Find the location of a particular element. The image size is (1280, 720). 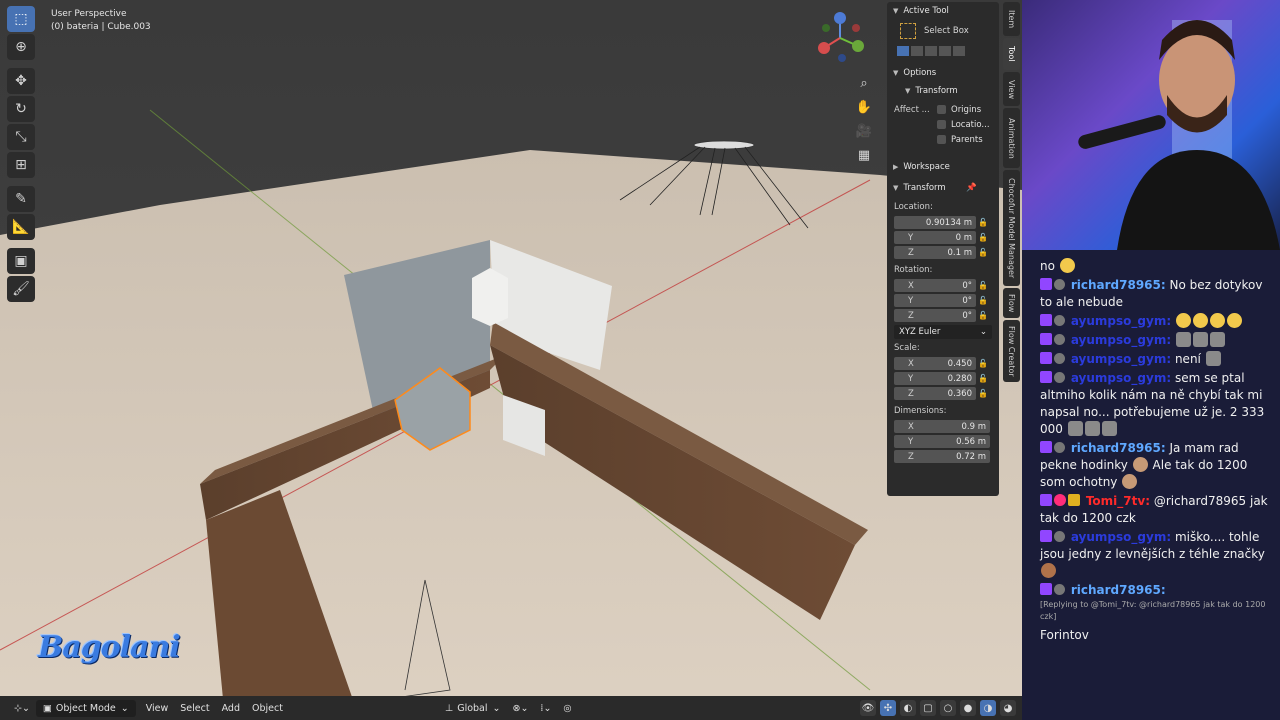

move-tool-icon: ✥ is located at coordinates (21, 81).